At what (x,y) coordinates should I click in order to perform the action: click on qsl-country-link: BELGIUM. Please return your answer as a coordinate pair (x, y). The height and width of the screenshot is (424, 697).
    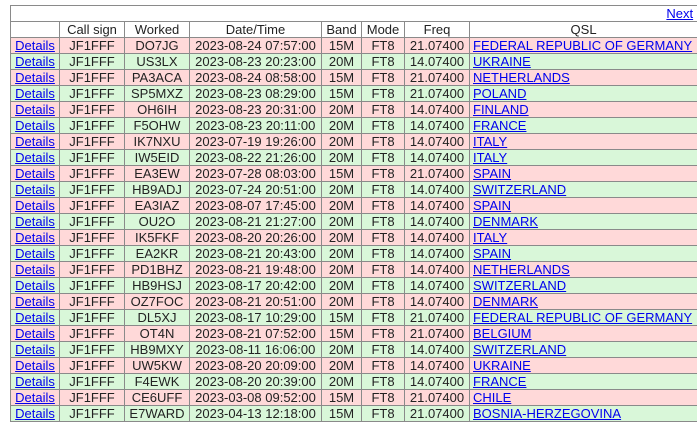
    Looking at the image, I should click on (502, 334).